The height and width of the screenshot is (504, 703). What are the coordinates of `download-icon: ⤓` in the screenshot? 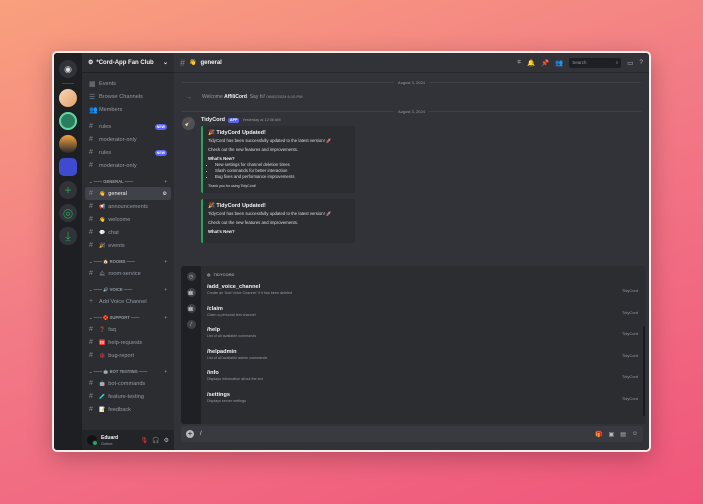 It's located at (68, 236).